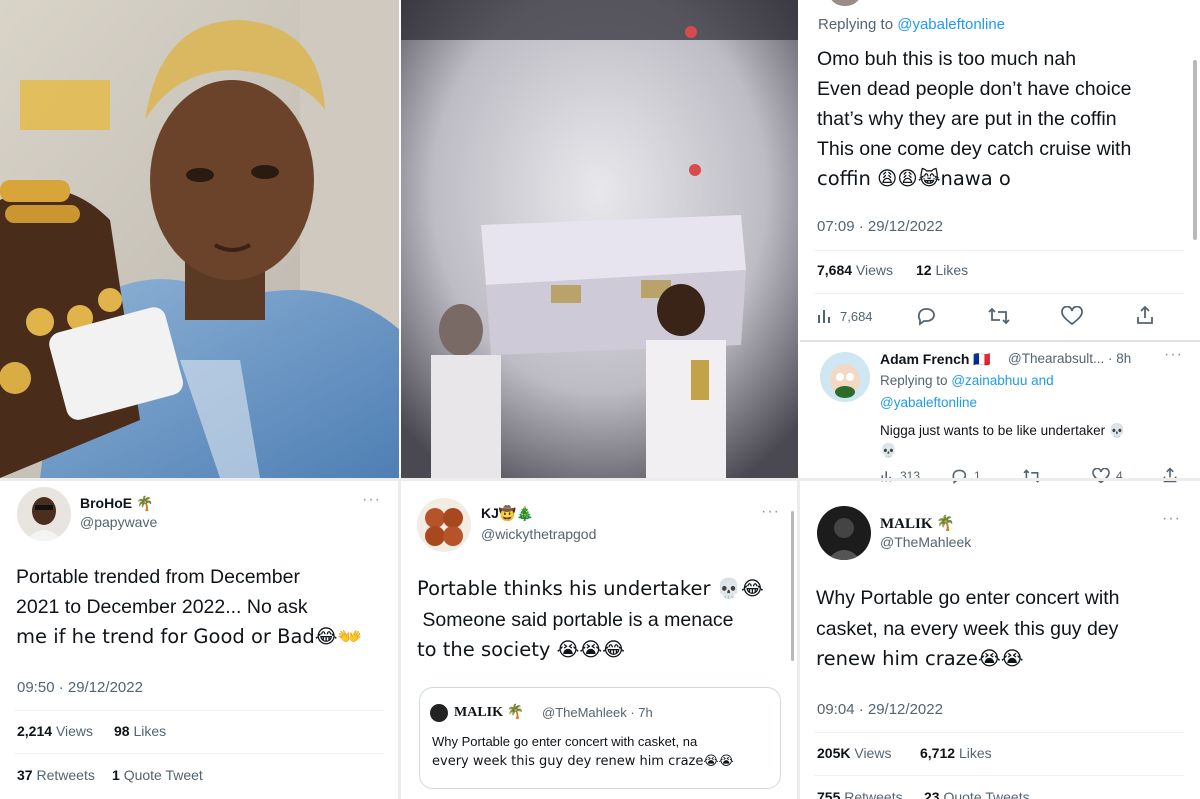 This screenshot has width=1200, height=799. I want to click on tweet-text-line: Portable thinks his undertaker 💀😂, so click(590, 588).